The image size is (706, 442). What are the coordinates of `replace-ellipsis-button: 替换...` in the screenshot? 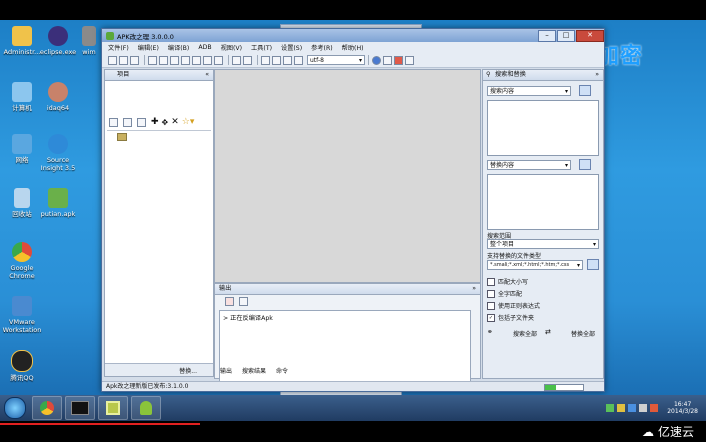 It's located at (188, 370).